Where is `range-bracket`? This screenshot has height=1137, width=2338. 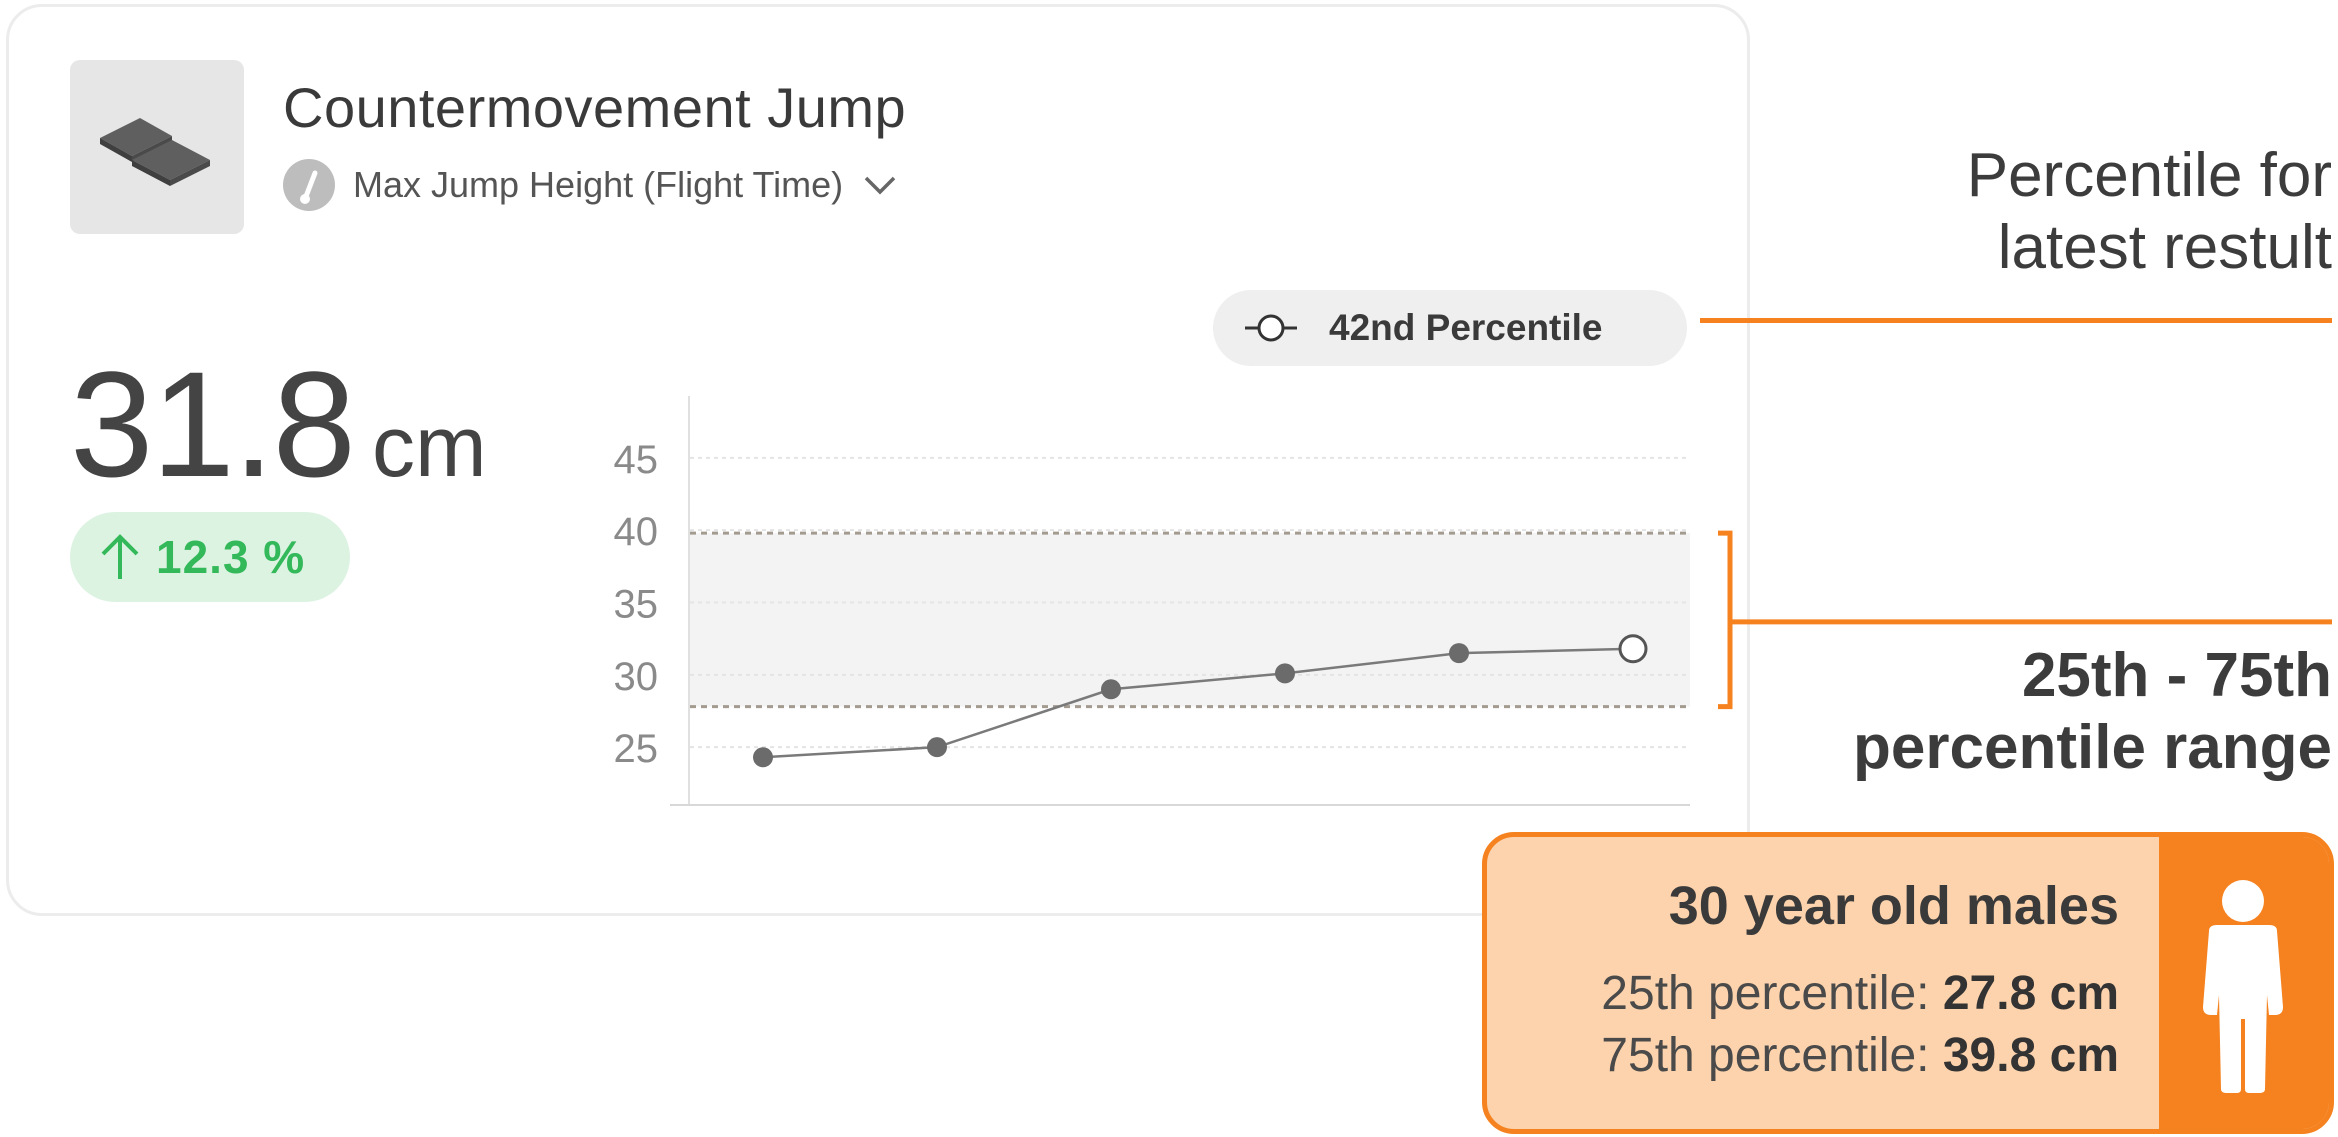
range-bracket is located at coordinates (1725, 620).